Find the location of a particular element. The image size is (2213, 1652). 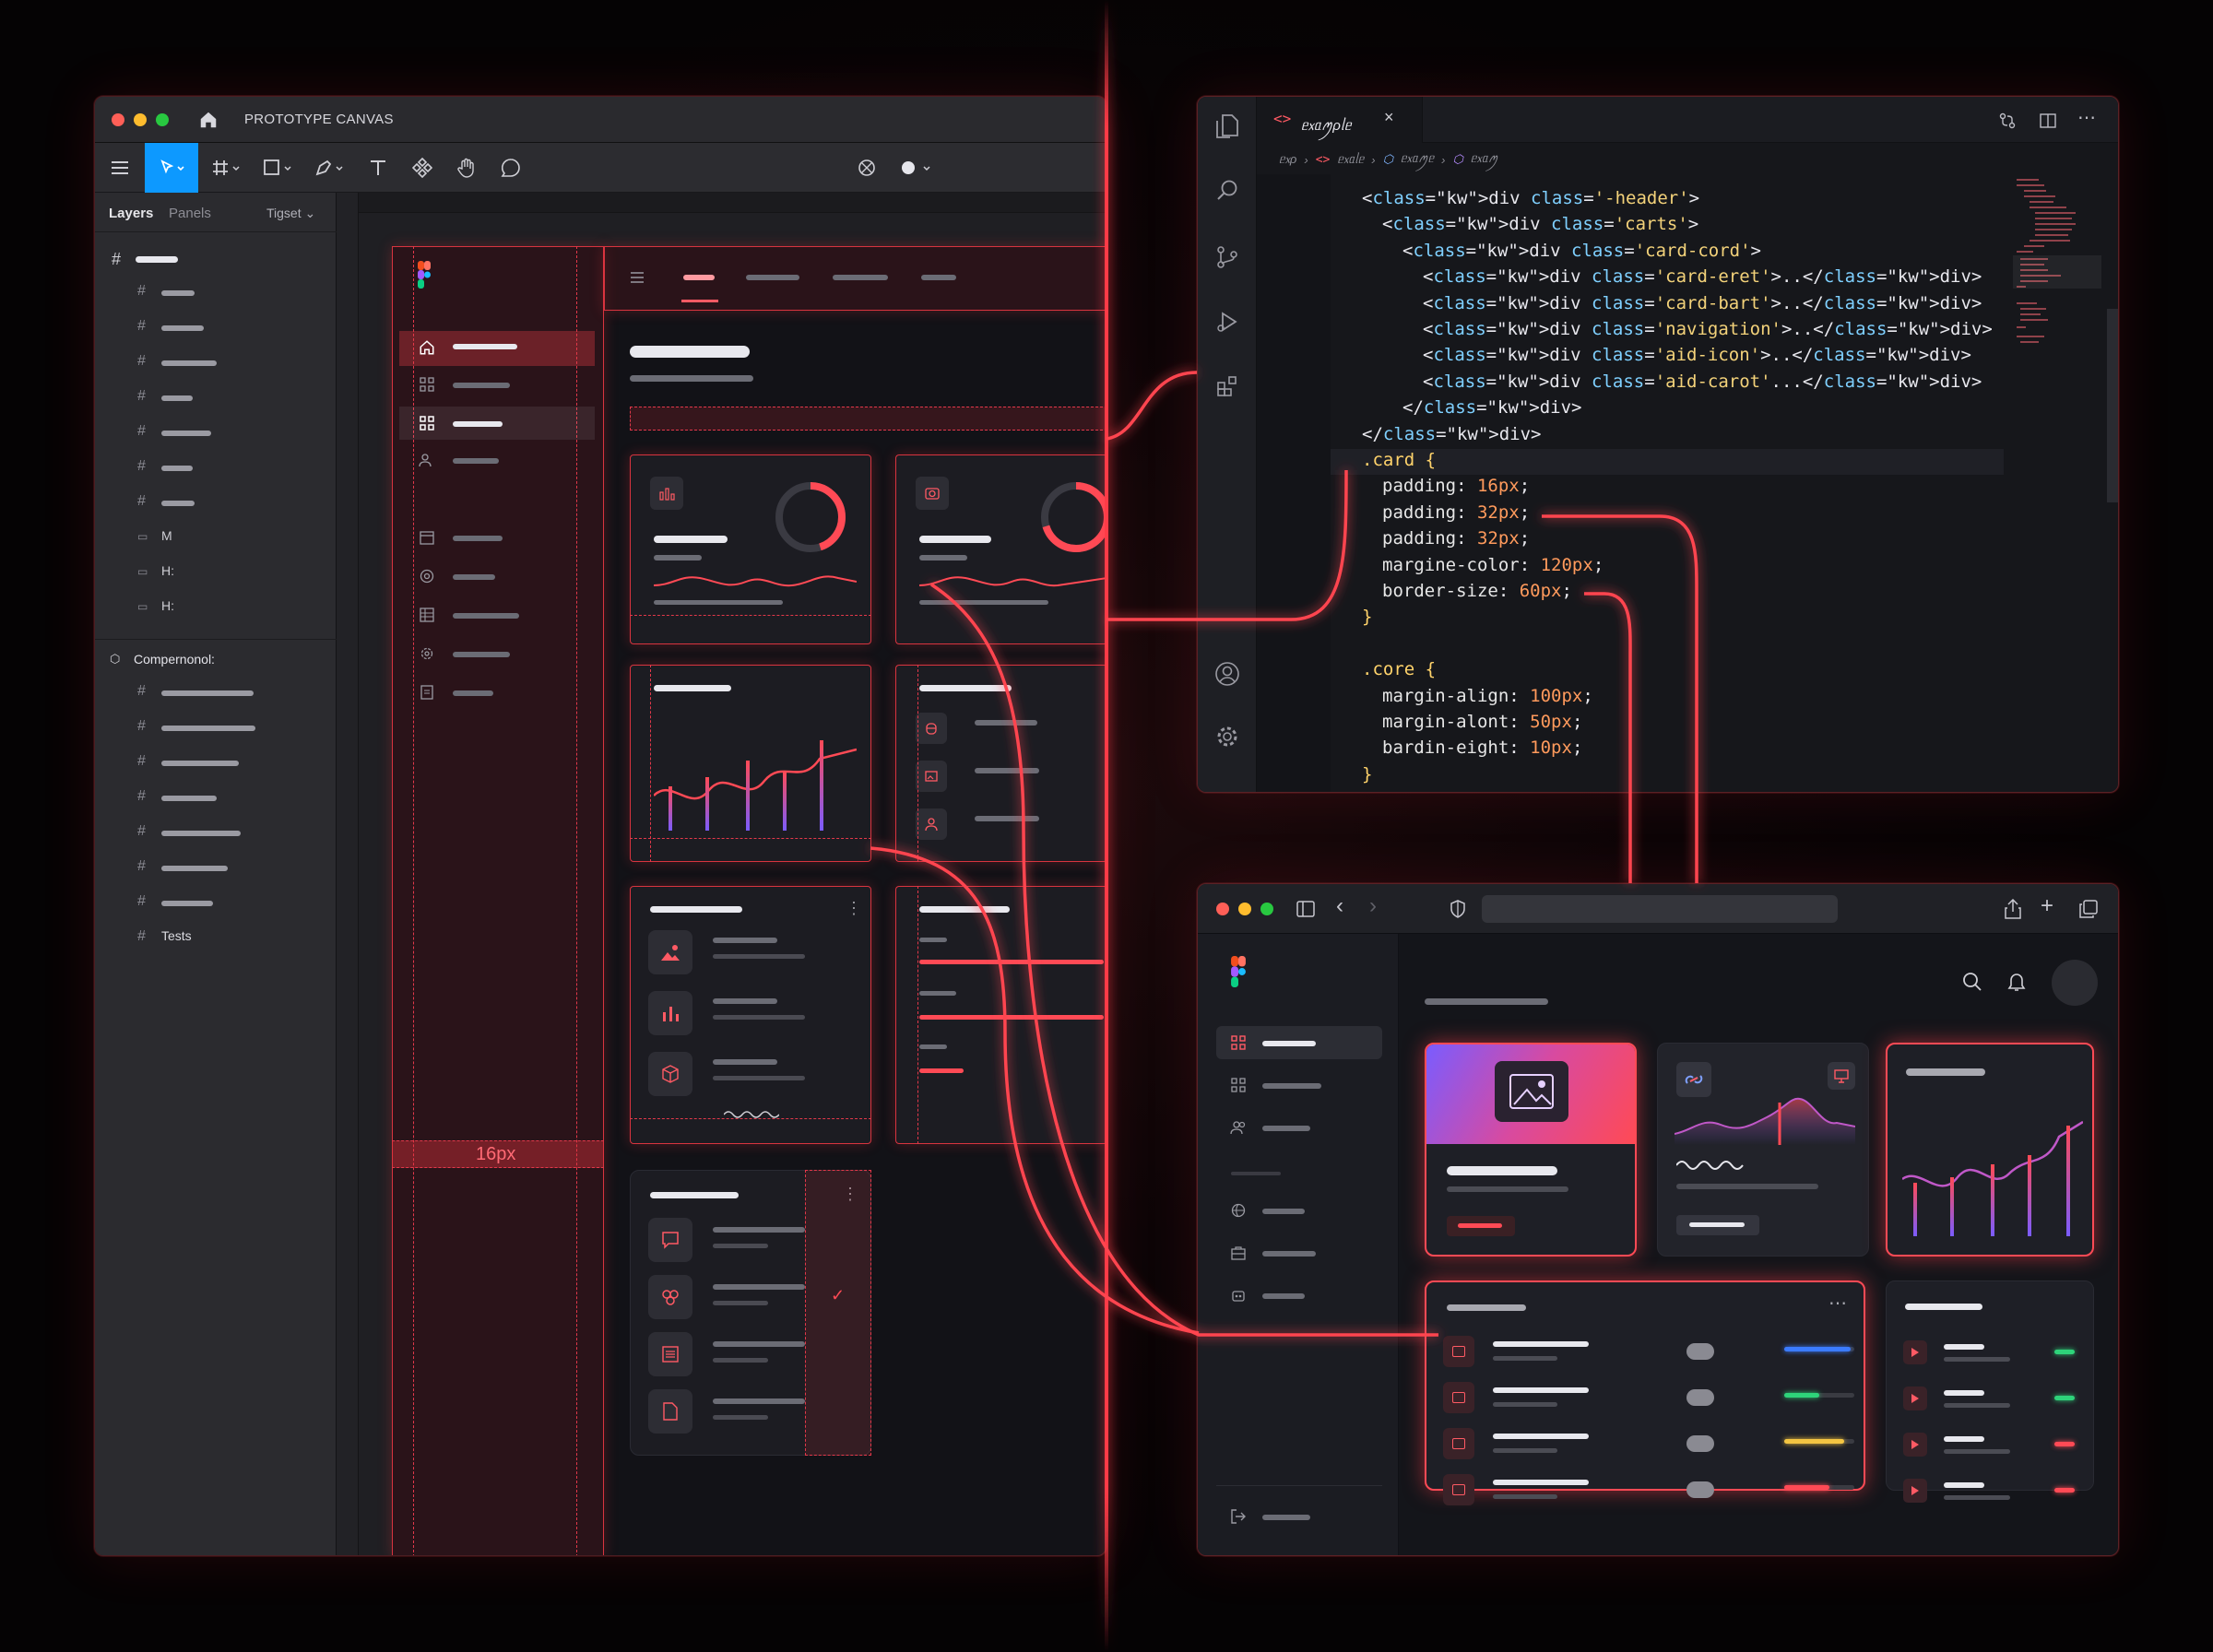

file-tab-title: PROTOTYPE CANVAS is located at coordinates (319, 119).